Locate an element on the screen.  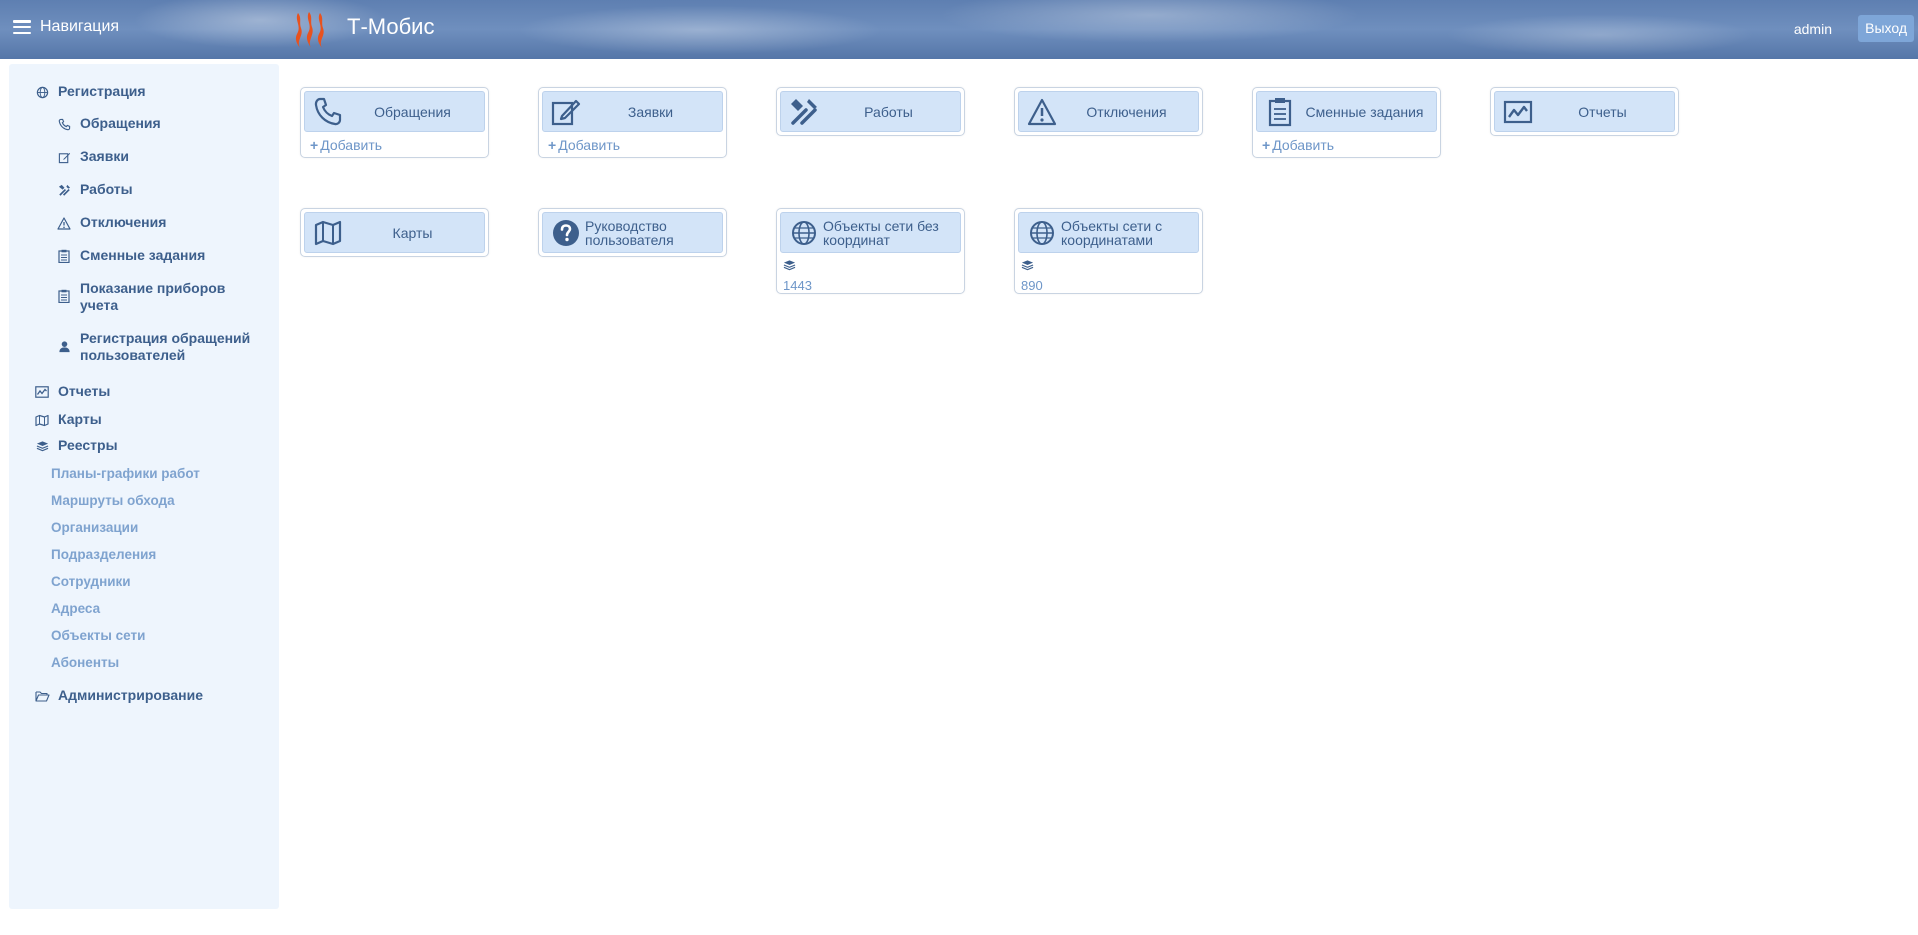
sidebar-item-label: Отключения is located at coordinates (123, 222).